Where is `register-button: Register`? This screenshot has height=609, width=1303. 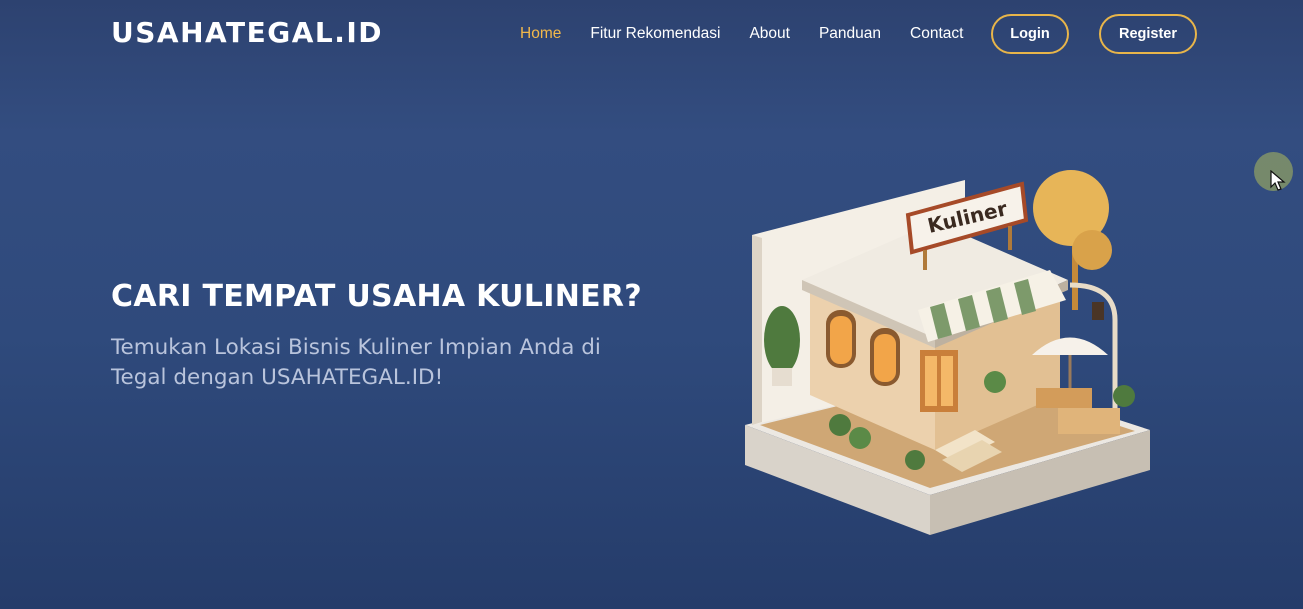
register-button: Register is located at coordinates (1148, 34).